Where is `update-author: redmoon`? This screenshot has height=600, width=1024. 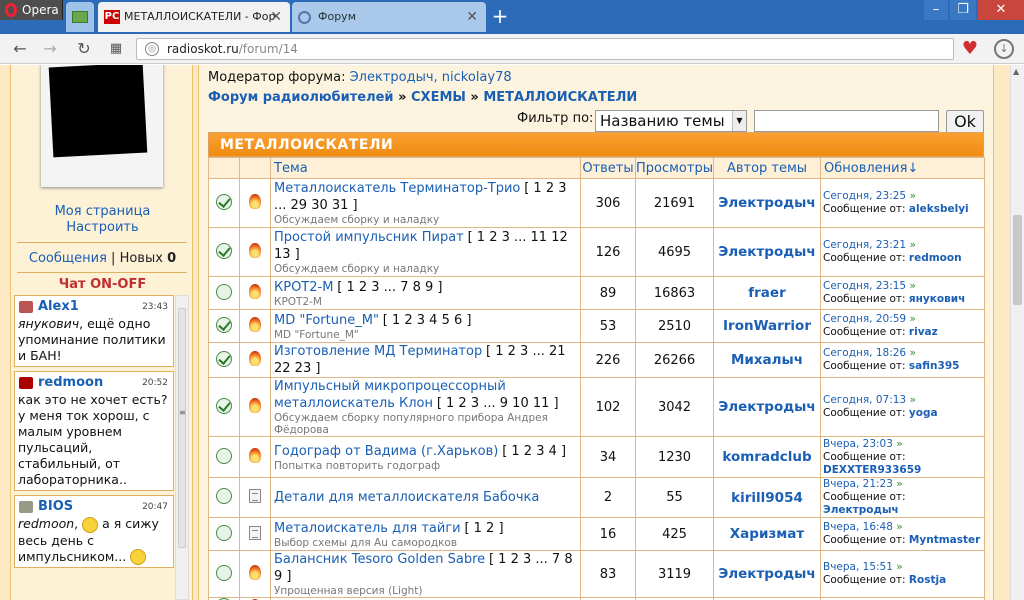 update-author: redmoon is located at coordinates (935, 258).